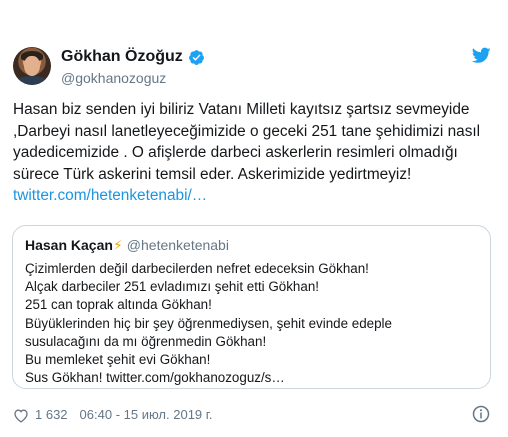 Image resolution: width=508 pixels, height=437 pixels. Describe the element at coordinates (21, 415) in the screenshot. I see `heart-icon` at that location.